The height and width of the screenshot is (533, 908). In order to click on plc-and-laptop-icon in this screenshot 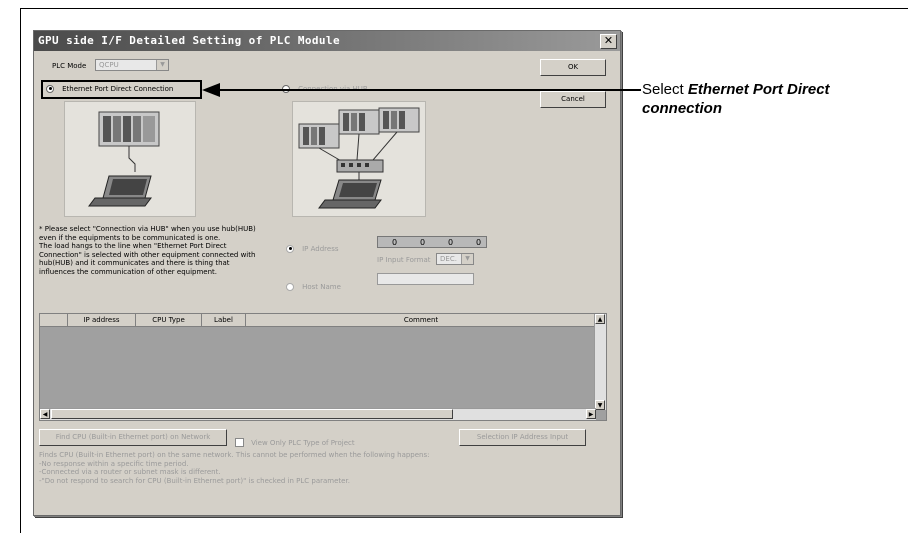, I will do `click(124, 159)`.